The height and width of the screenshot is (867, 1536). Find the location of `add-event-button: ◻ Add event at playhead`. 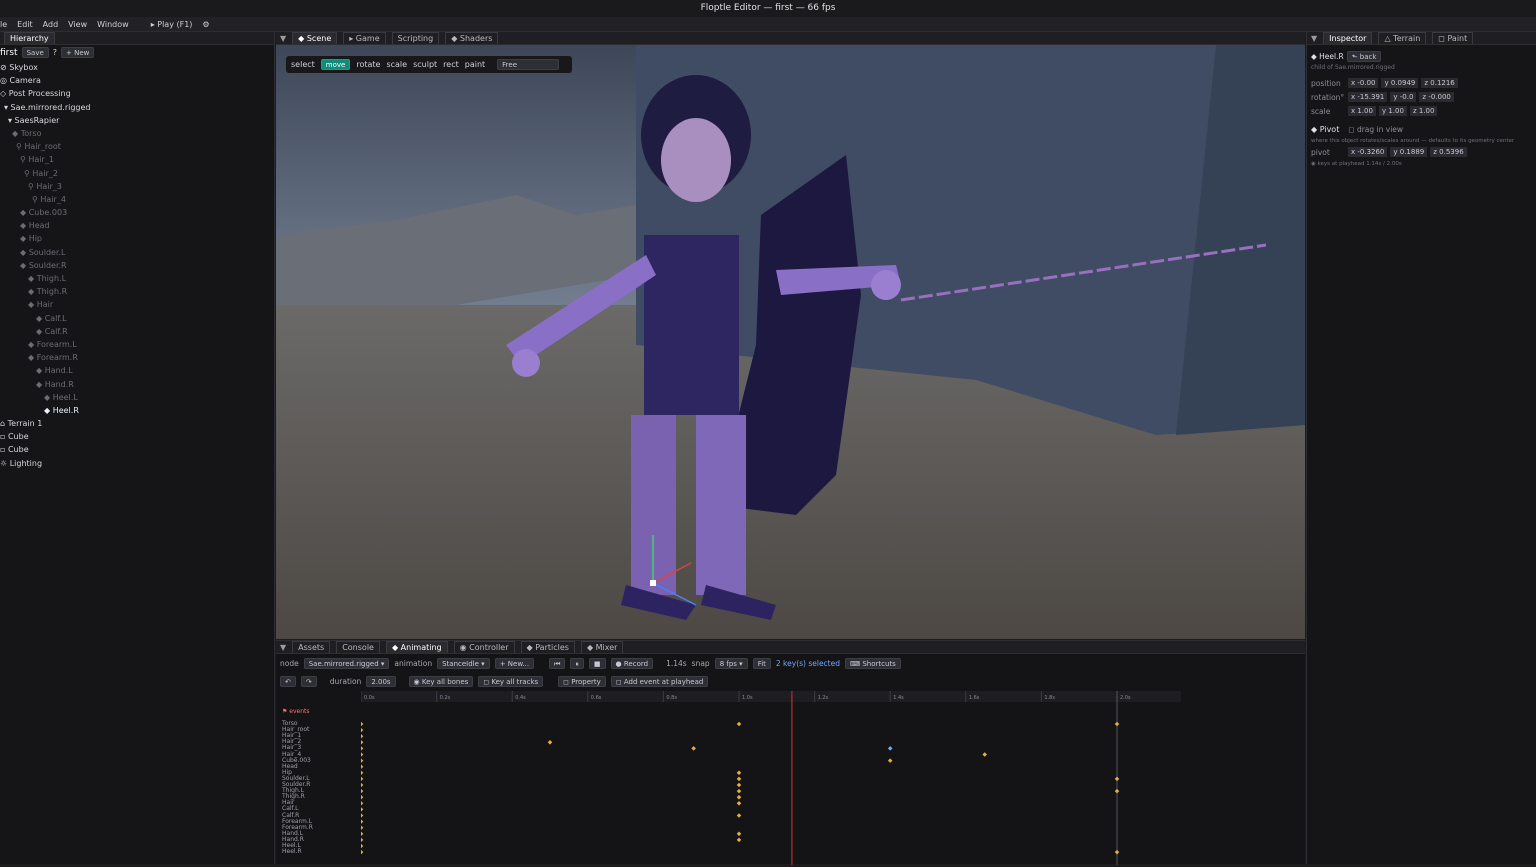

add-event-button: ◻ Add event at playhead is located at coordinates (659, 681).